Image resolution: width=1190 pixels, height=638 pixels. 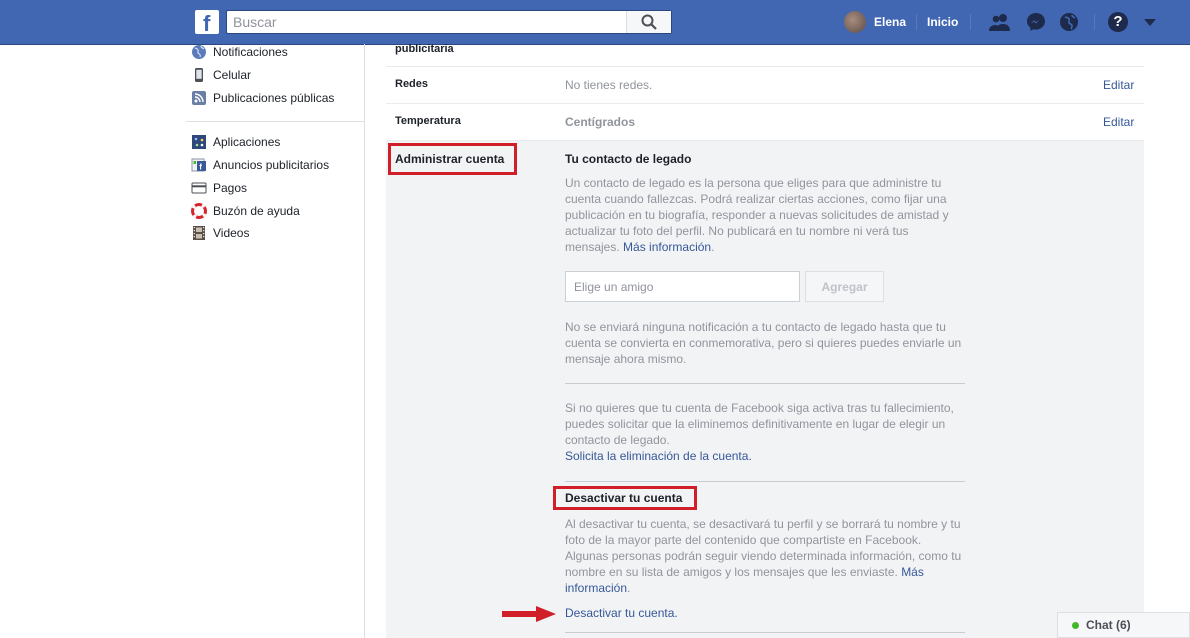 What do you see at coordinates (199, 211) in the screenshot?
I see `lifebuoy-icon` at bounding box center [199, 211].